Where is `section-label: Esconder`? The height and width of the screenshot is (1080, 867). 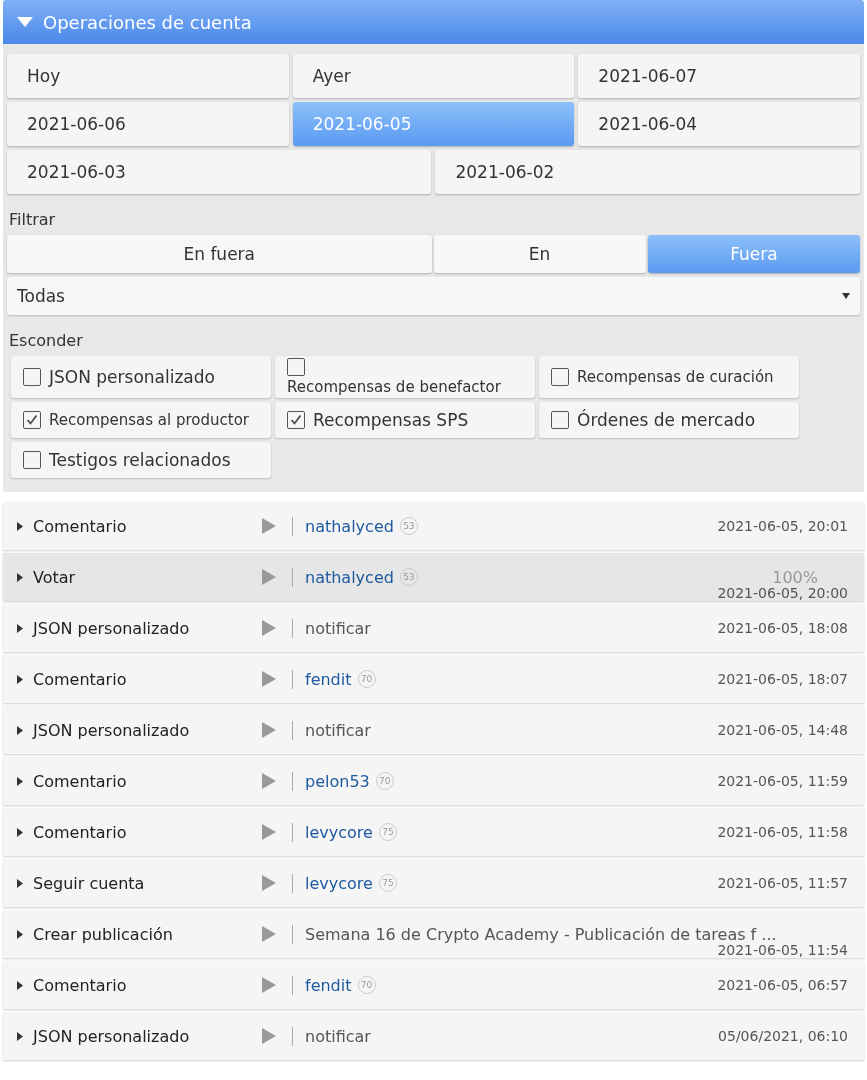
section-label: Esconder is located at coordinates (46, 341).